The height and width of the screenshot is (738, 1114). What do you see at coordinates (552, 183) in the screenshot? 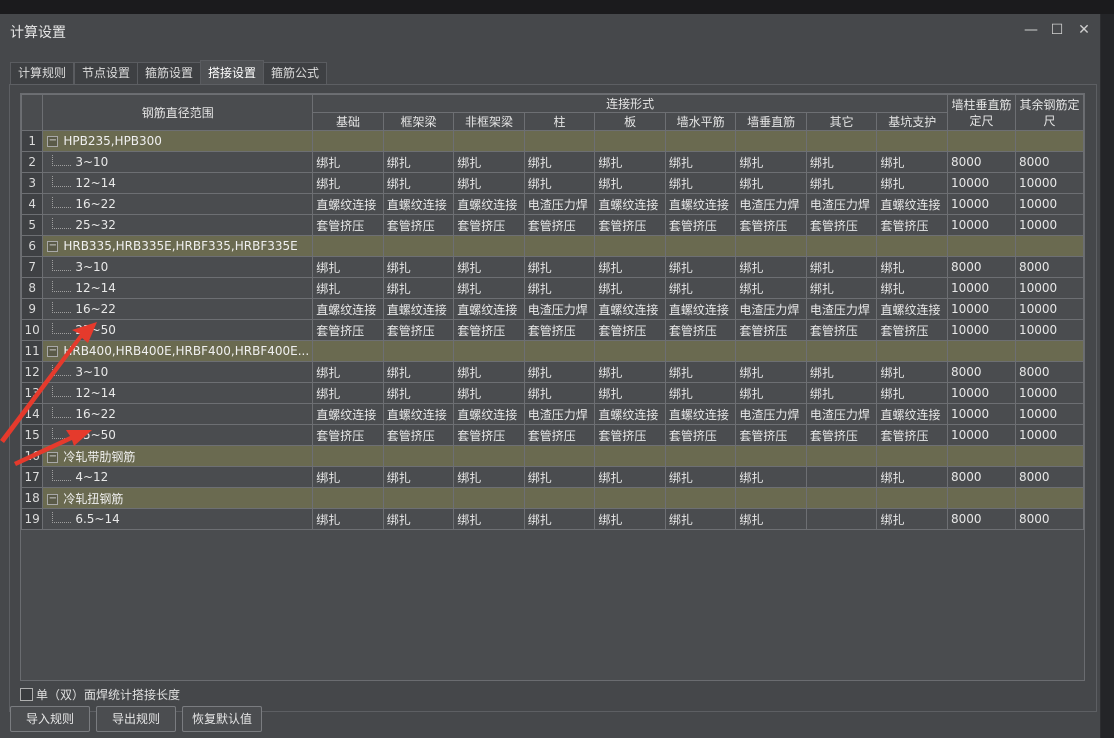
I see `table-row: 3 12~14 绑扎 绑扎 绑扎 绑扎 绑扎 绑扎 绑扎 绑扎 绑扎 10000 10000` at bounding box center [552, 183].